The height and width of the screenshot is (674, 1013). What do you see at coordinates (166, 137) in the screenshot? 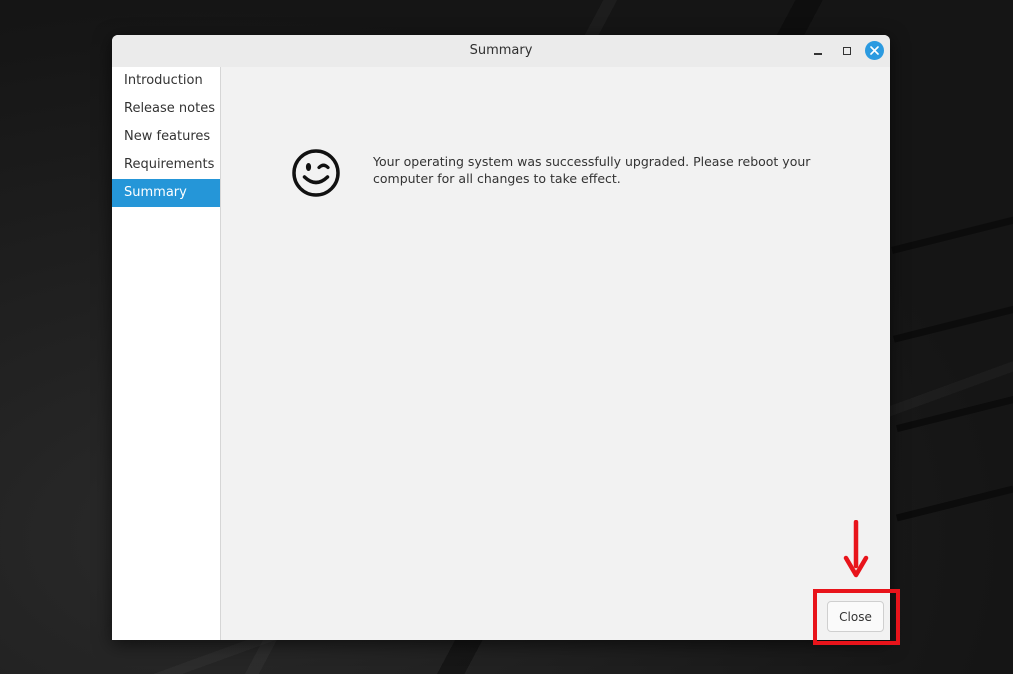
I see `sidebar-item-new-features: New features` at bounding box center [166, 137].